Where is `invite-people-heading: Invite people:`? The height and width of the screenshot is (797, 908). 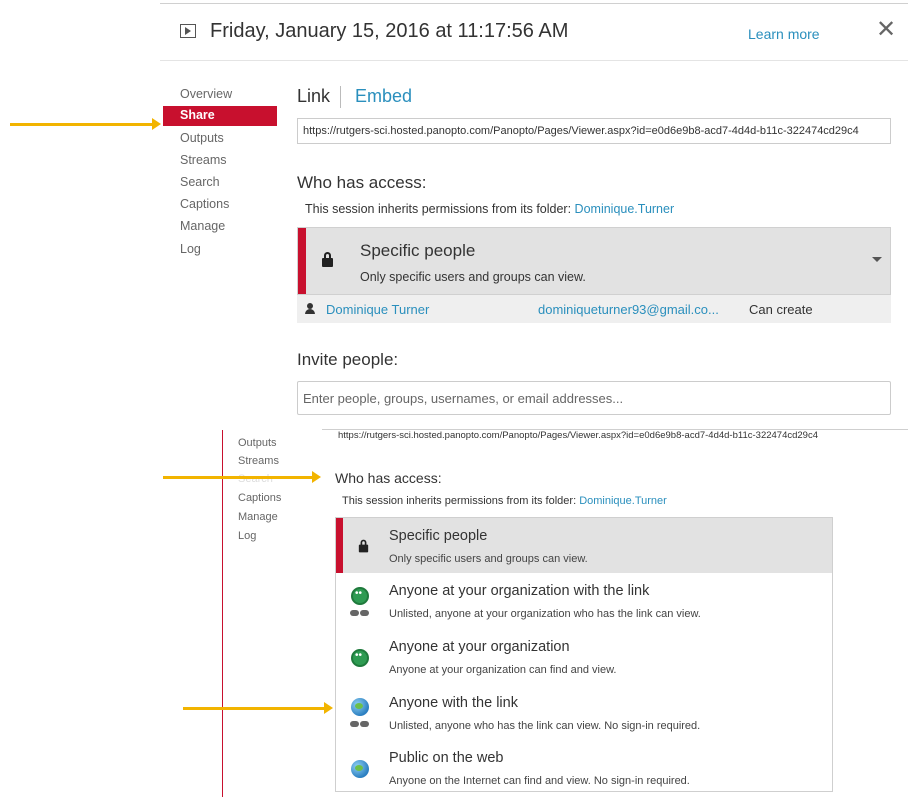 invite-people-heading: Invite people: is located at coordinates (348, 359).